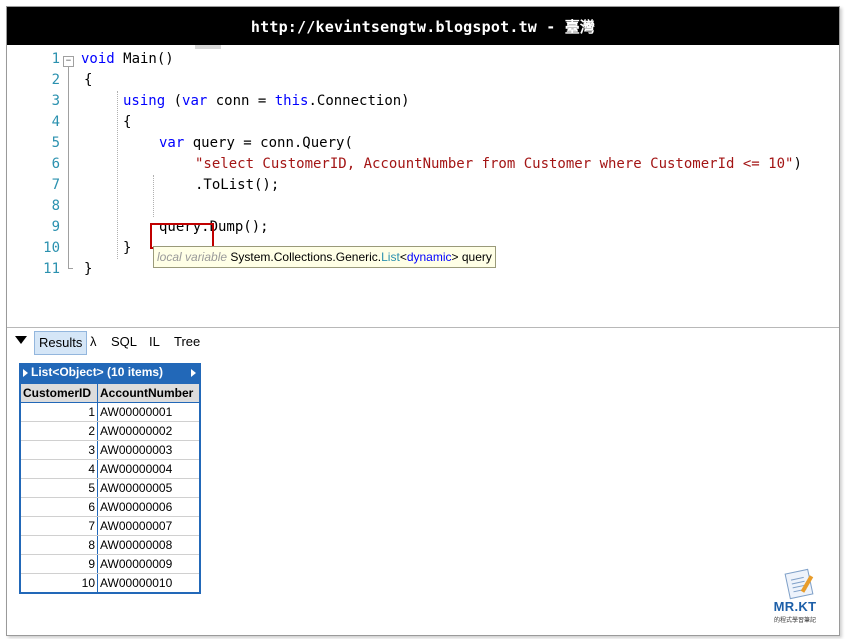 The height and width of the screenshot is (639, 847). I want to click on tab-lambda: λ, so click(93, 342).